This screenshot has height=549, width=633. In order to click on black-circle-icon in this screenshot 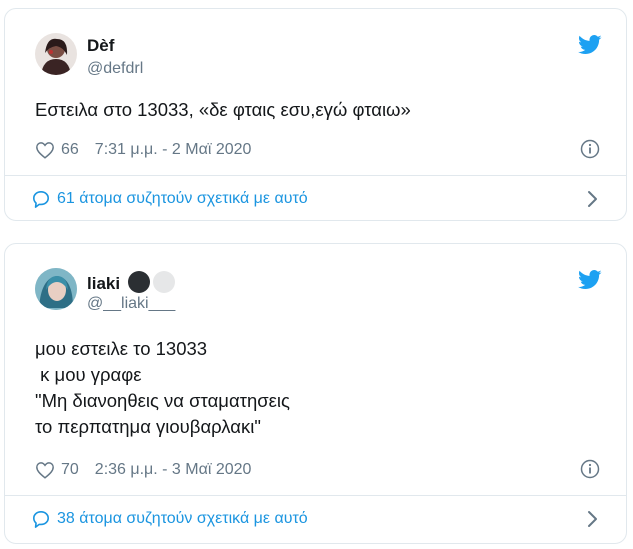, I will do `click(138, 282)`.